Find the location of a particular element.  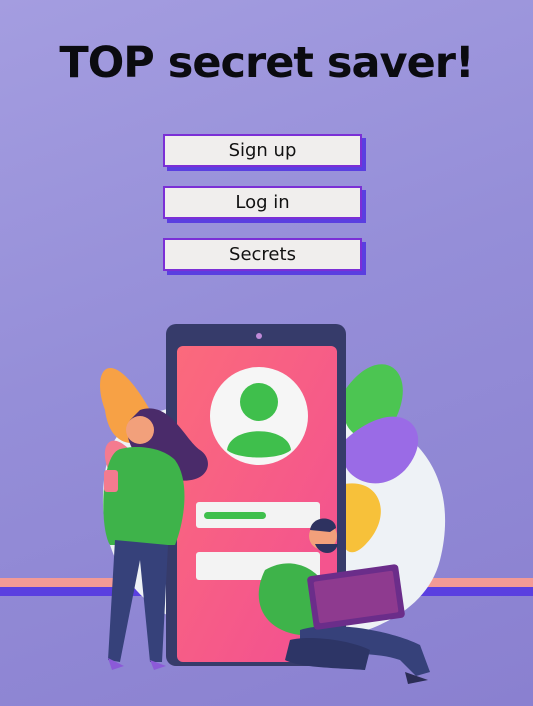

nav-buttons: Sign up Log in Secrets is located at coordinates (263, 212).